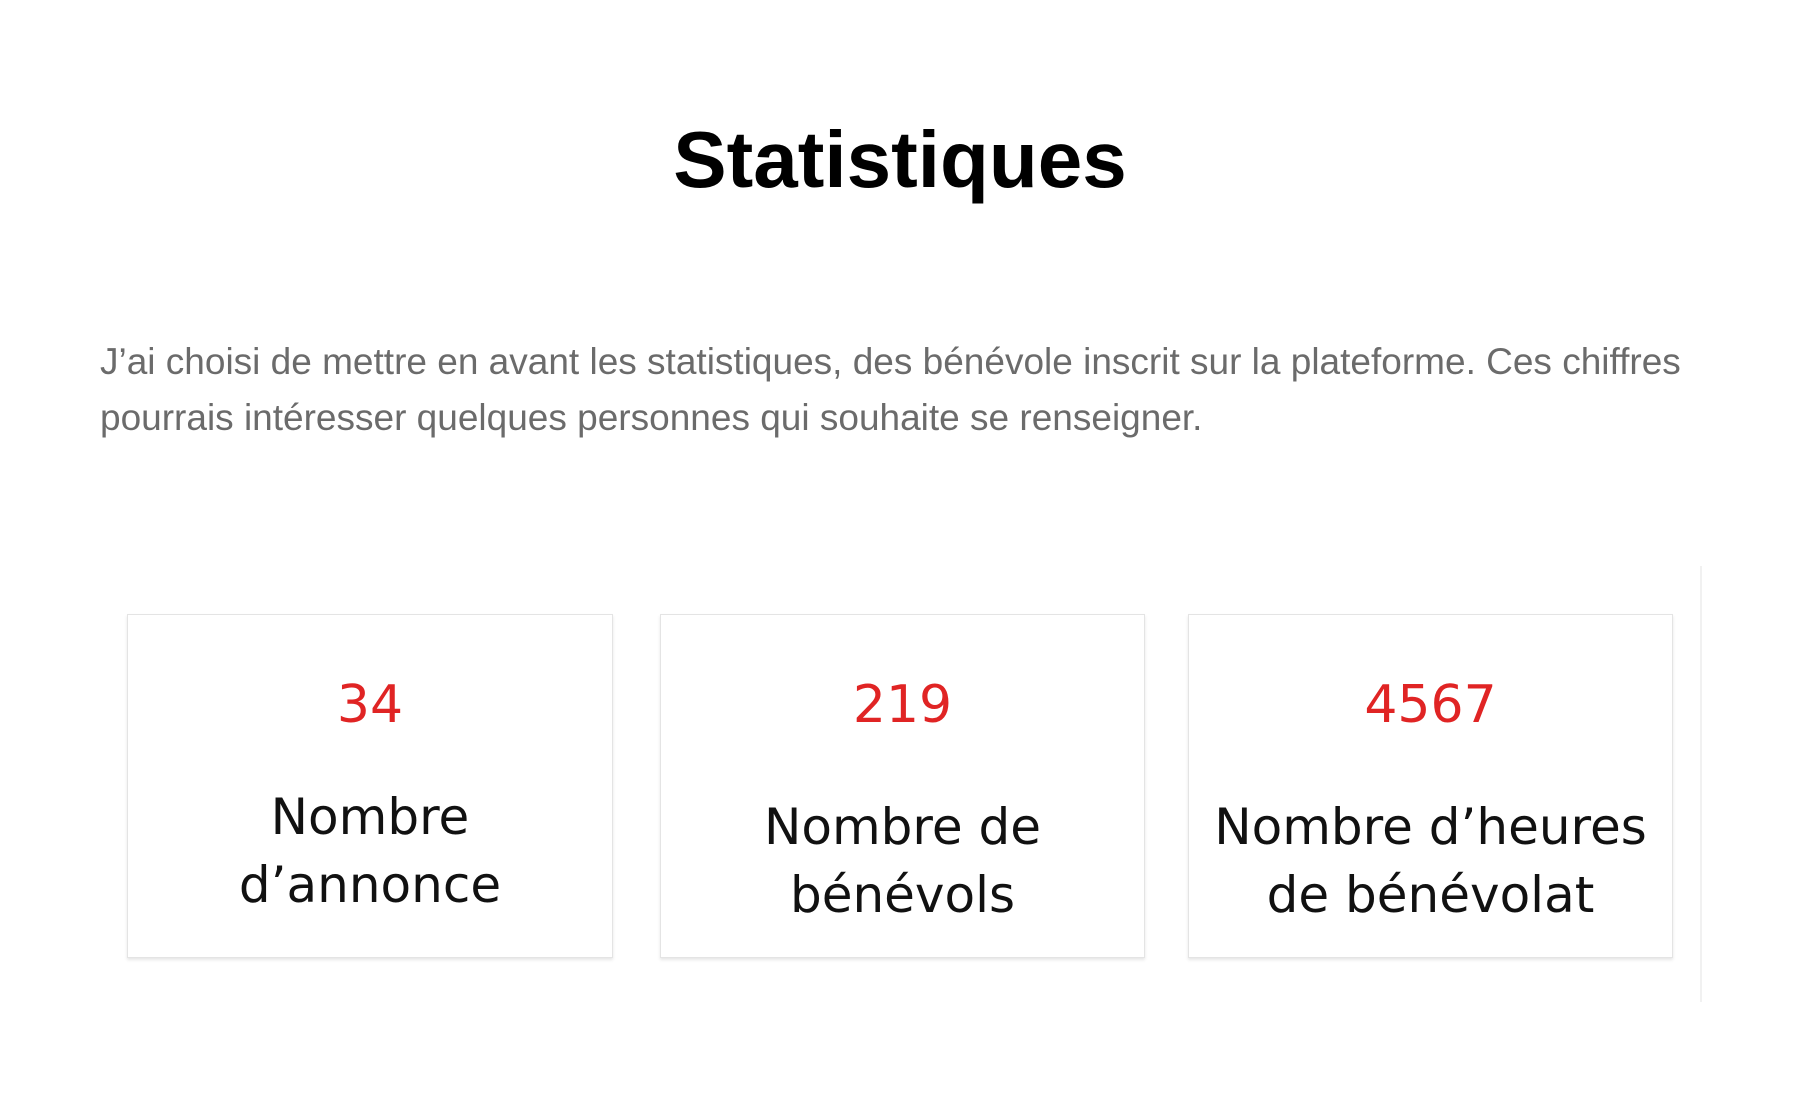  Describe the element at coordinates (370, 705) in the screenshot. I see `stat-value: 34` at that location.